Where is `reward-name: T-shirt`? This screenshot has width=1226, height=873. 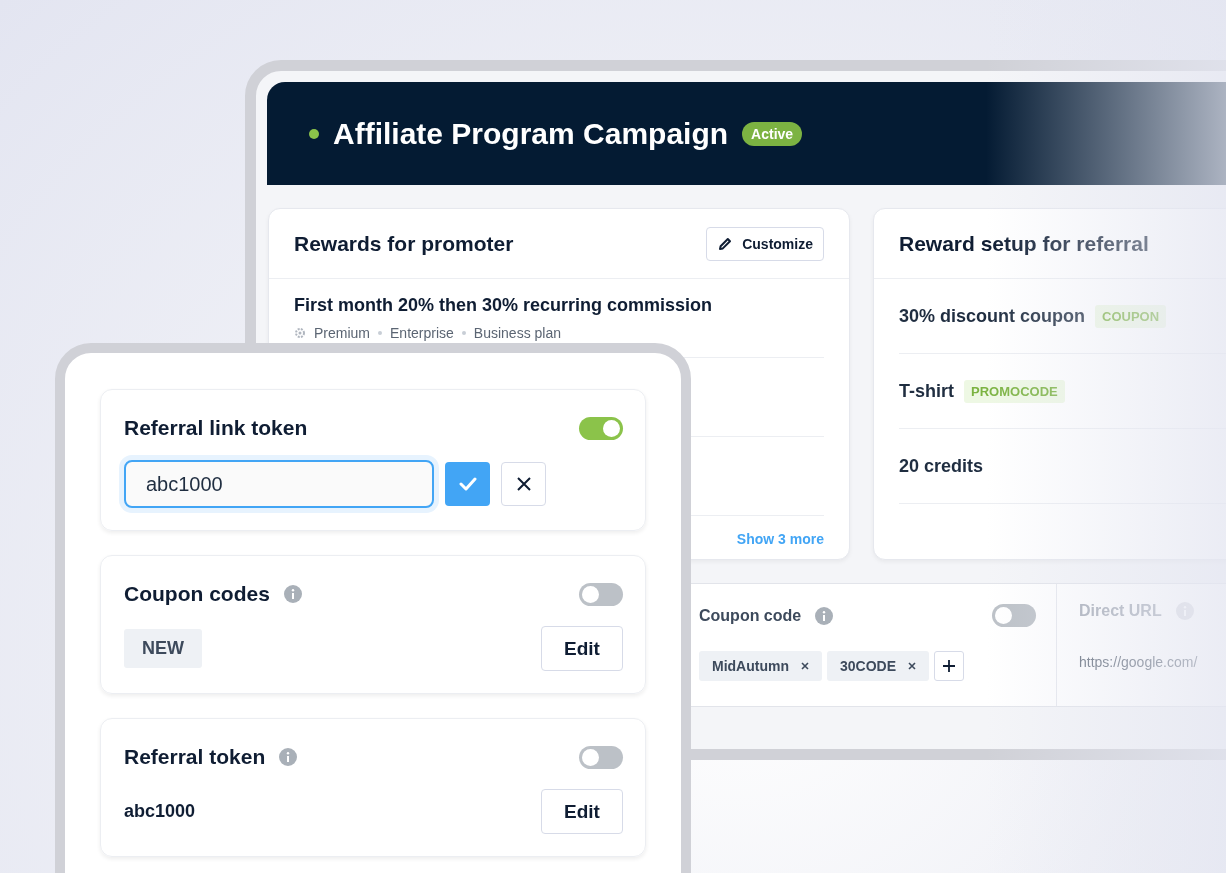 reward-name: T-shirt is located at coordinates (926, 391).